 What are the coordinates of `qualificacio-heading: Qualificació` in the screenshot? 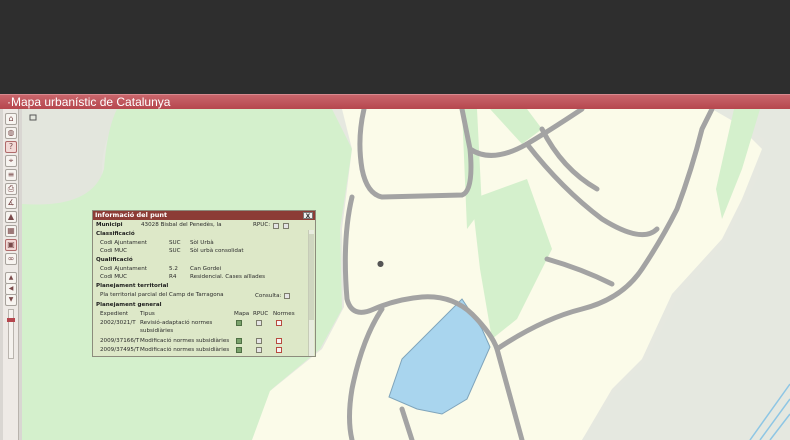 It's located at (114, 260).